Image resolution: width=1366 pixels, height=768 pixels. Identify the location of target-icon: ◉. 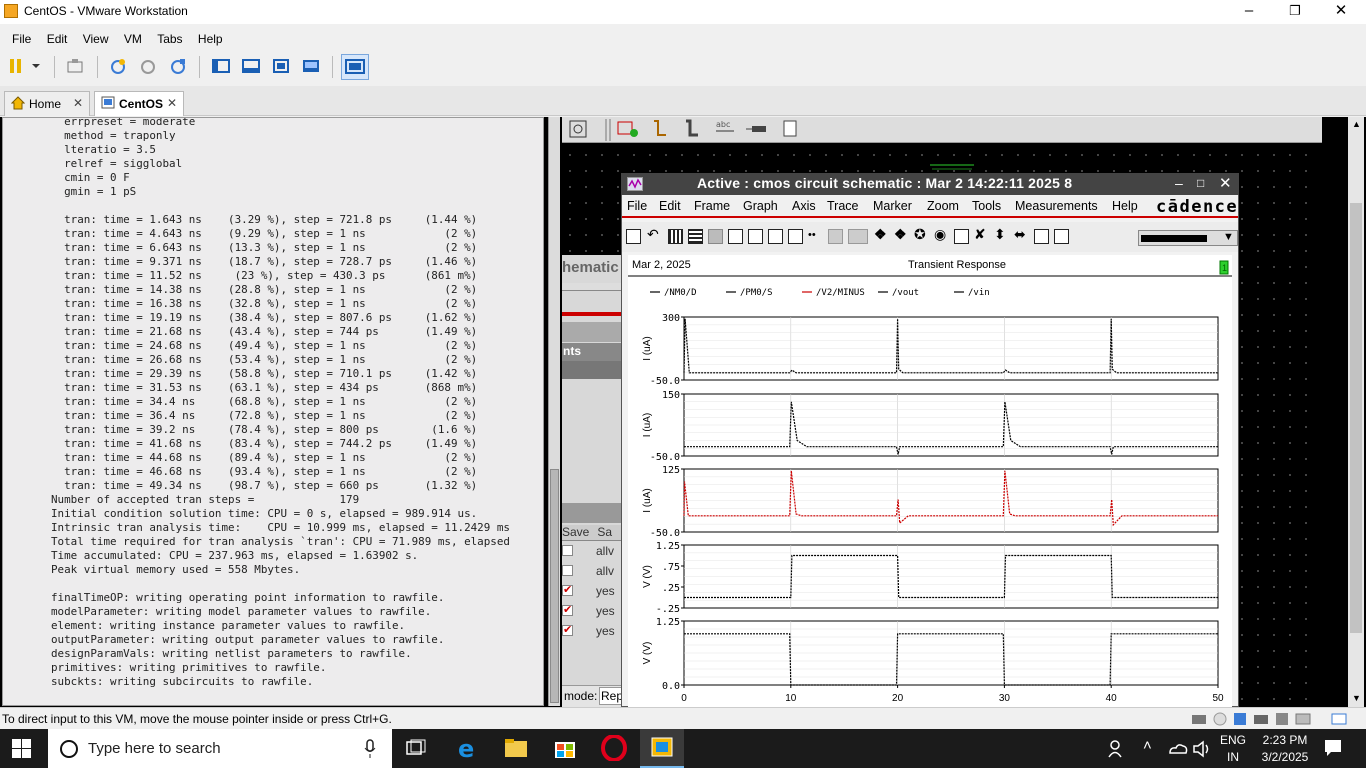
(941, 234).